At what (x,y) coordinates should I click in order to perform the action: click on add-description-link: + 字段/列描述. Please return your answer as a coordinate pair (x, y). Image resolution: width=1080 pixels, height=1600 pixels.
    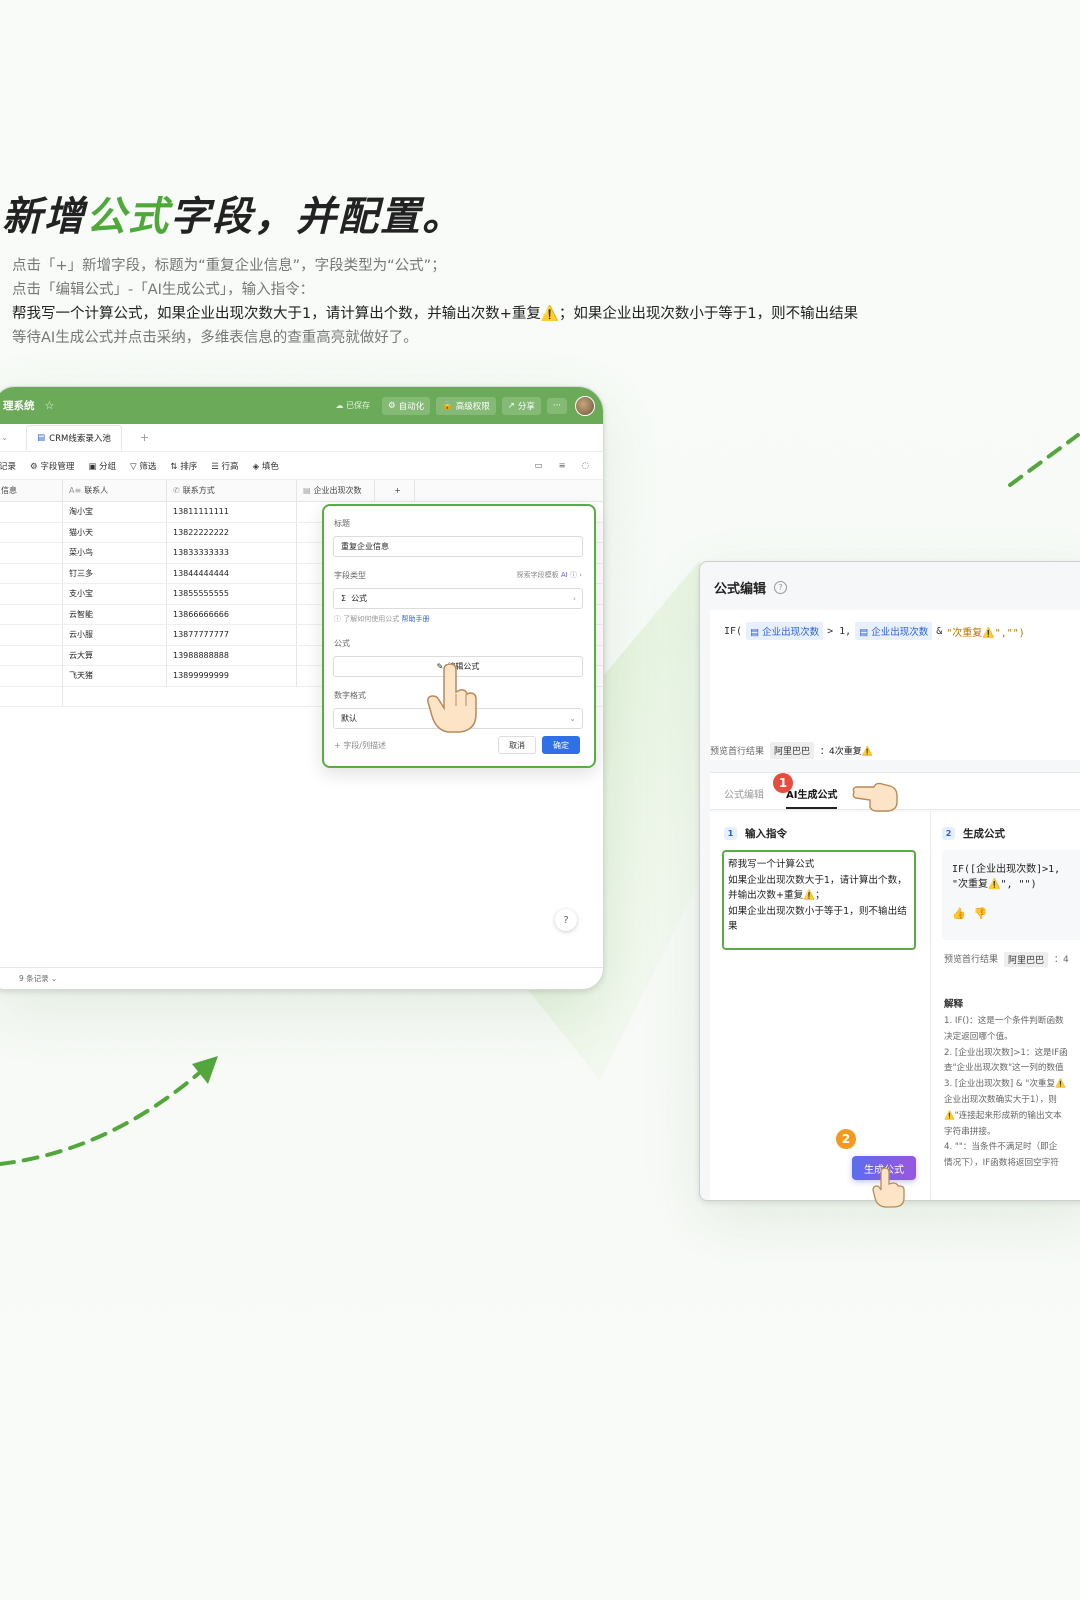
    Looking at the image, I should click on (360, 745).